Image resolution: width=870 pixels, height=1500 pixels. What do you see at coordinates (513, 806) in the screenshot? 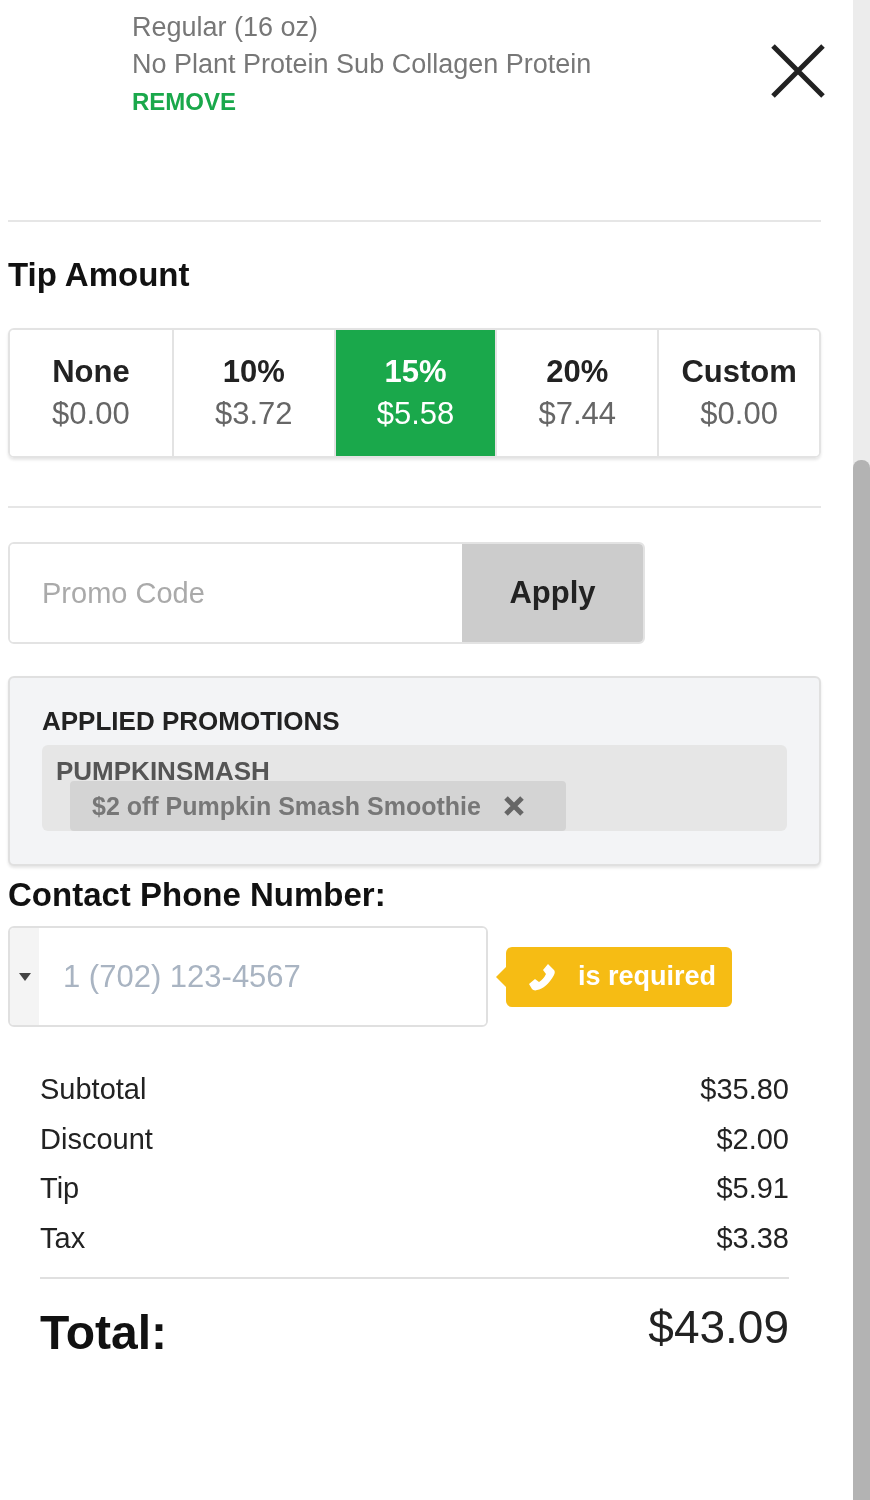
I see `remove-icon` at bounding box center [513, 806].